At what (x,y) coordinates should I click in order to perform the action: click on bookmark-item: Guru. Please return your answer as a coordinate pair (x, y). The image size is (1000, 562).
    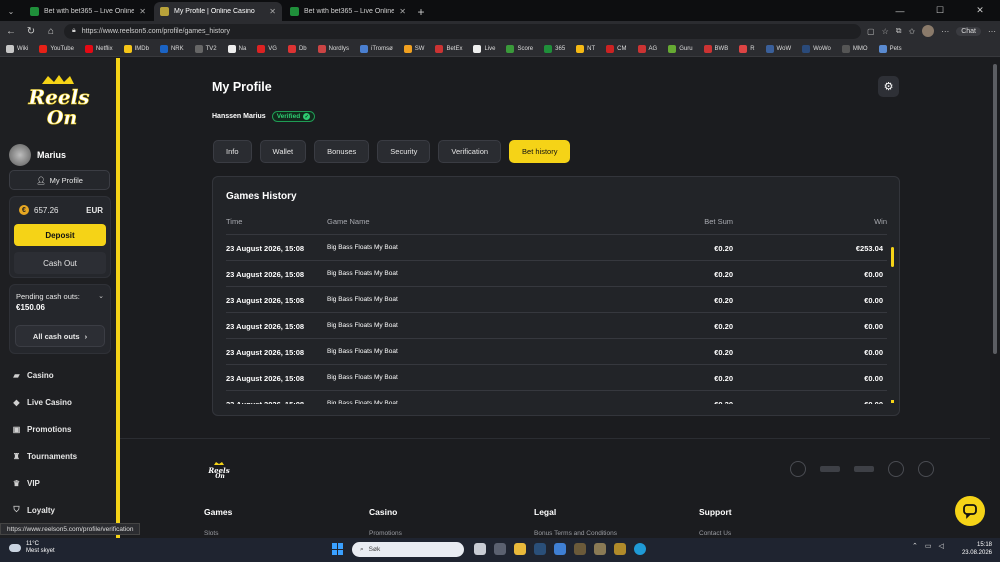
    Looking at the image, I should click on (680, 48).